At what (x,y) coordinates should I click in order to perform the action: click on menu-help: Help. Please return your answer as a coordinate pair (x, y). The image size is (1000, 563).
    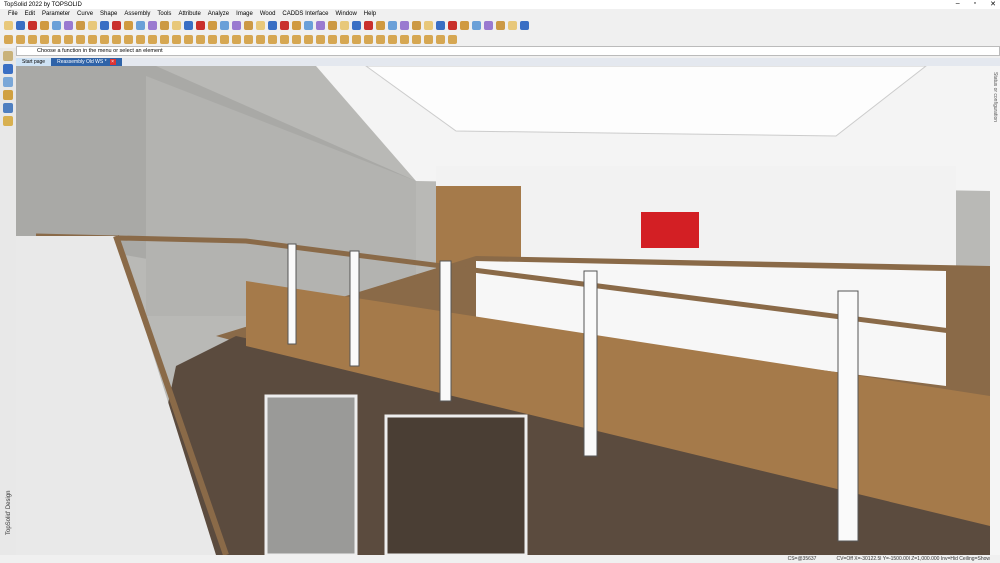
    Looking at the image, I should click on (370, 14).